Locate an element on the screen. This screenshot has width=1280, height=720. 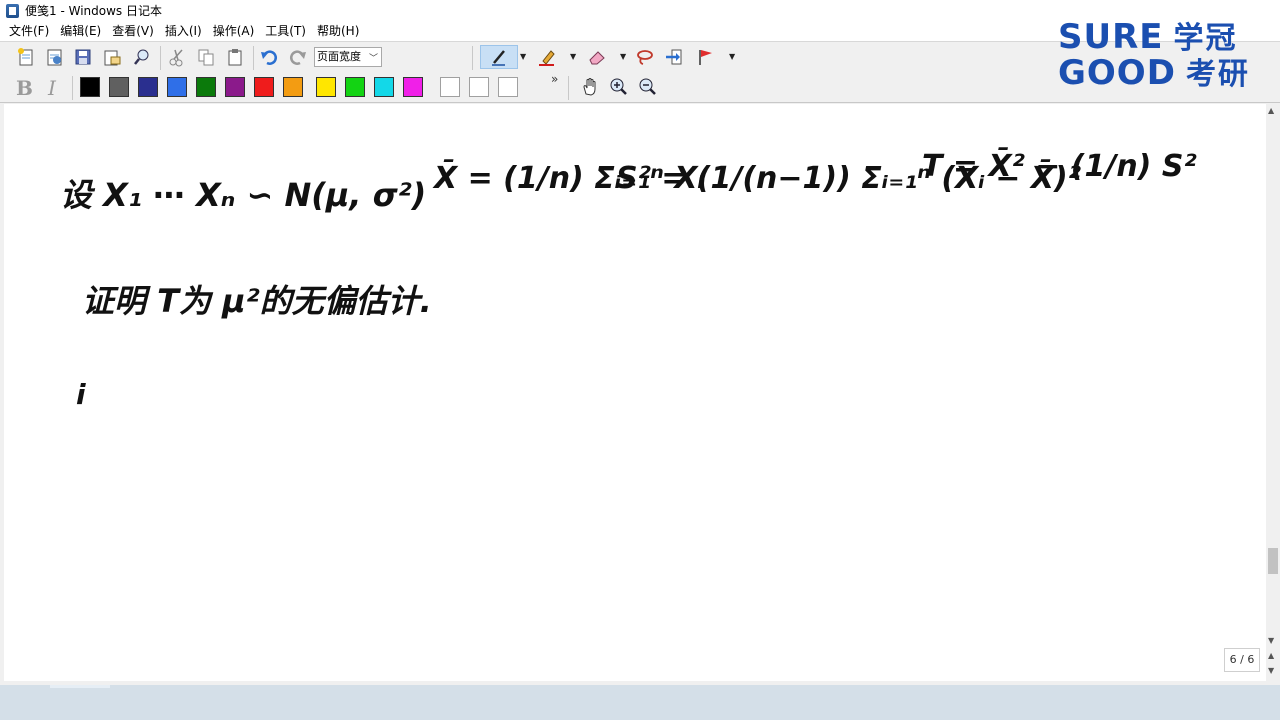
vertical-scrollbar: ▲ ▼ ▲ ▼ is located at coordinates (1273, 392).